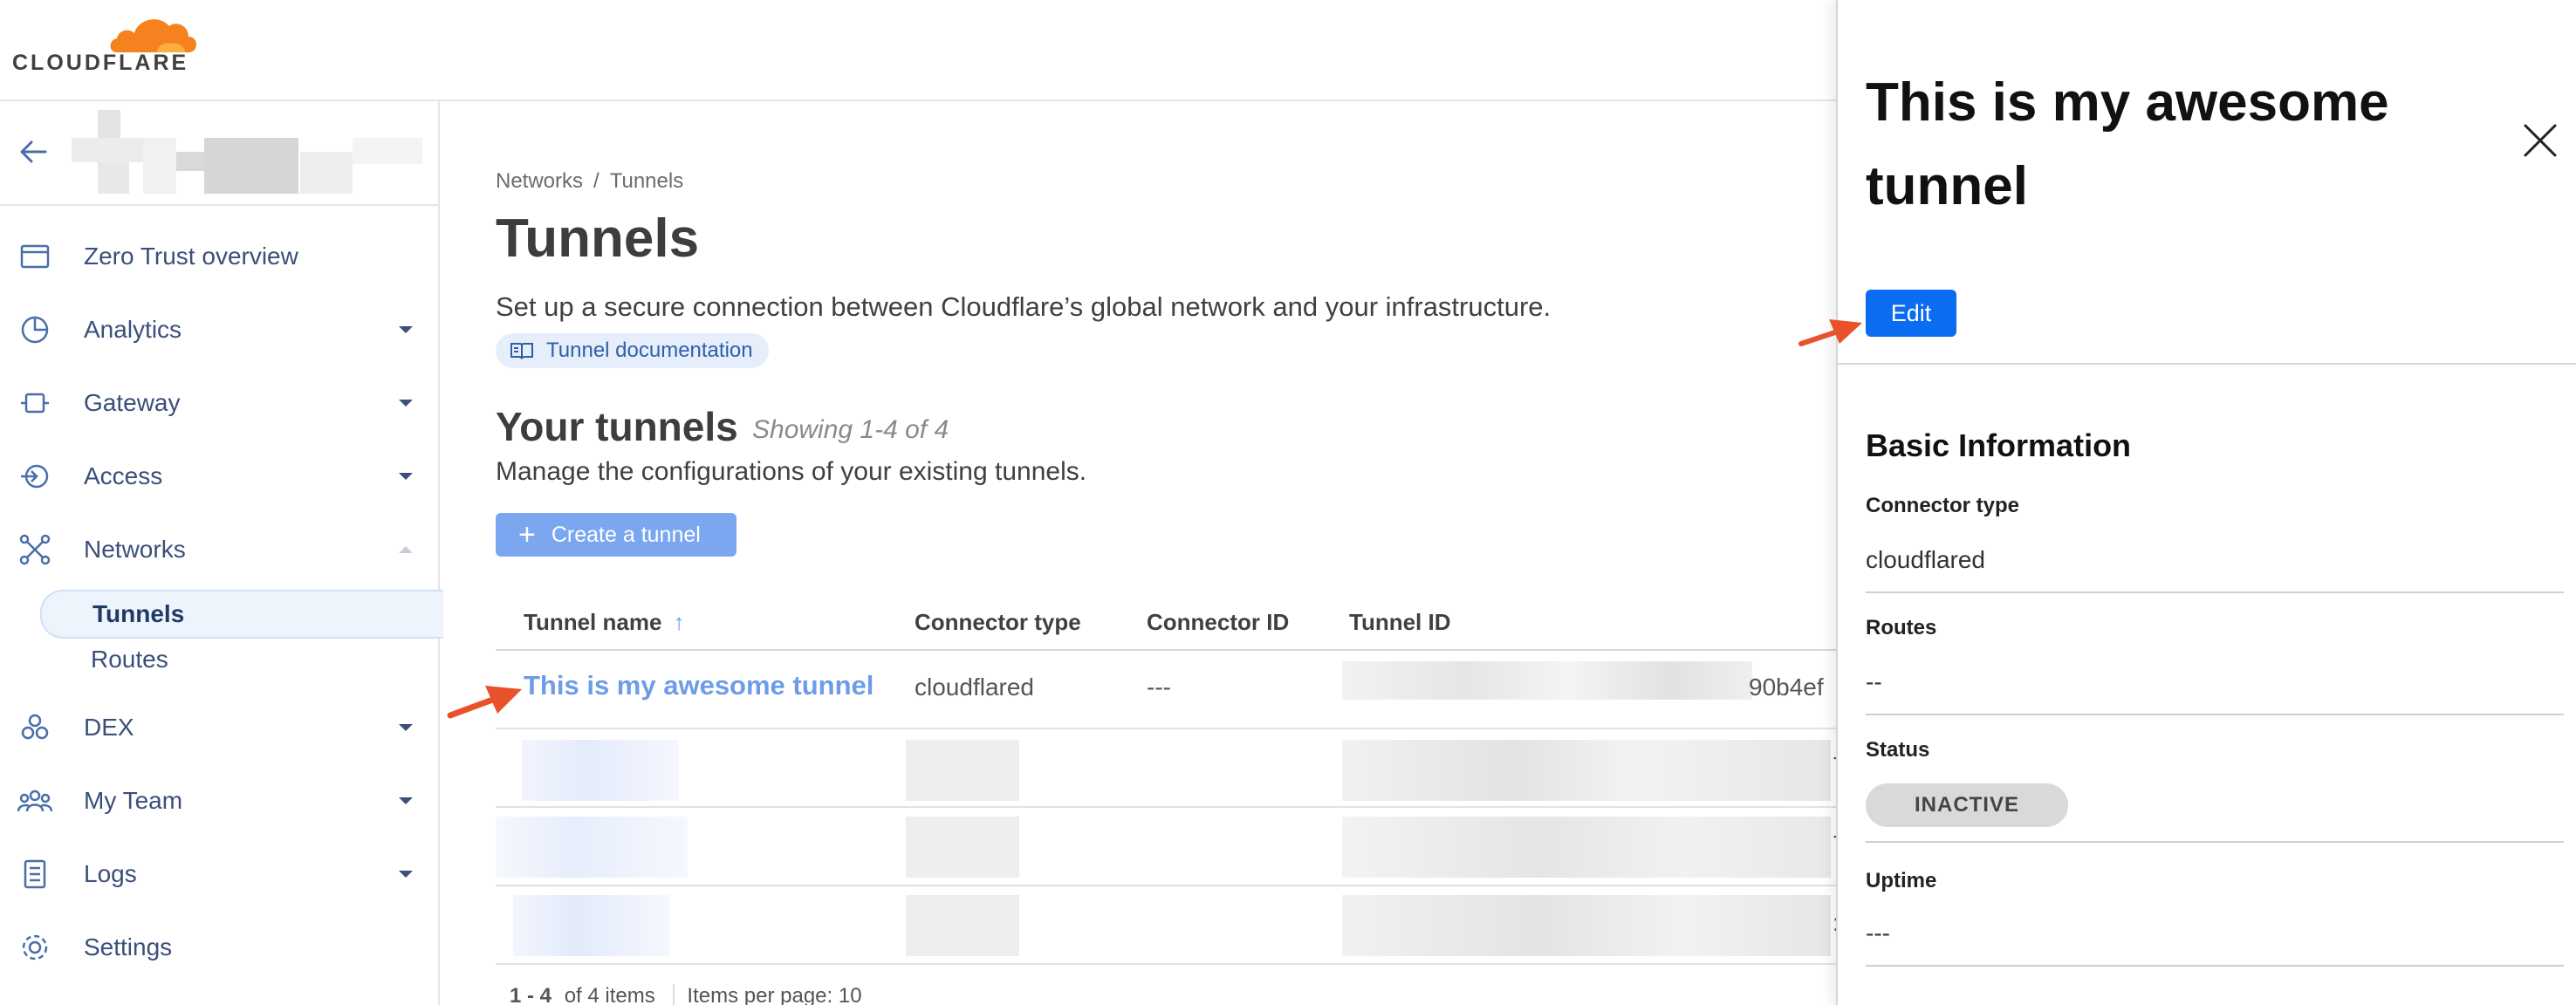 This screenshot has width=2576, height=1005. I want to click on status-badge: INACTIVE, so click(1967, 805).